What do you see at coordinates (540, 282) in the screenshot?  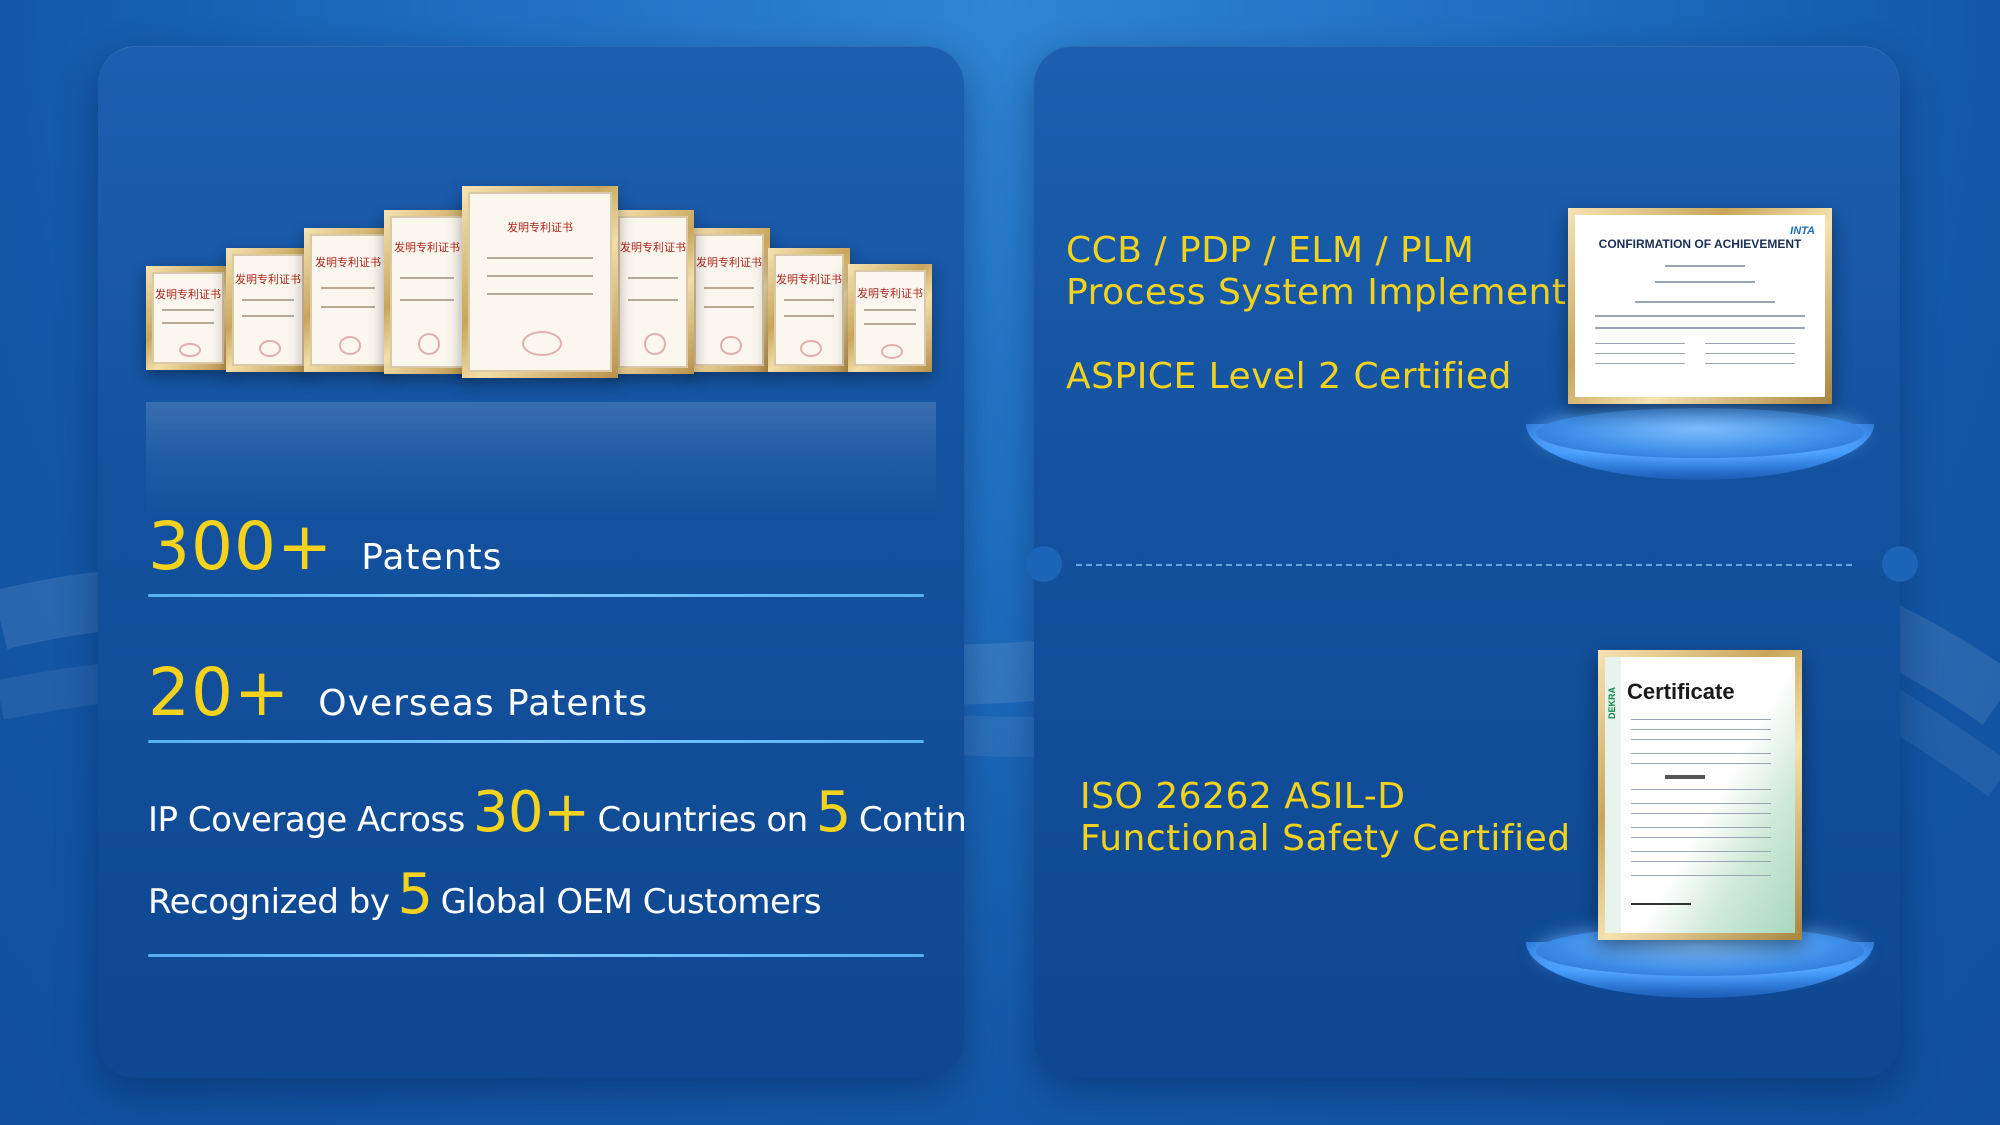 I see `patent-certificate-main: 发明专利证书` at bounding box center [540, 282].